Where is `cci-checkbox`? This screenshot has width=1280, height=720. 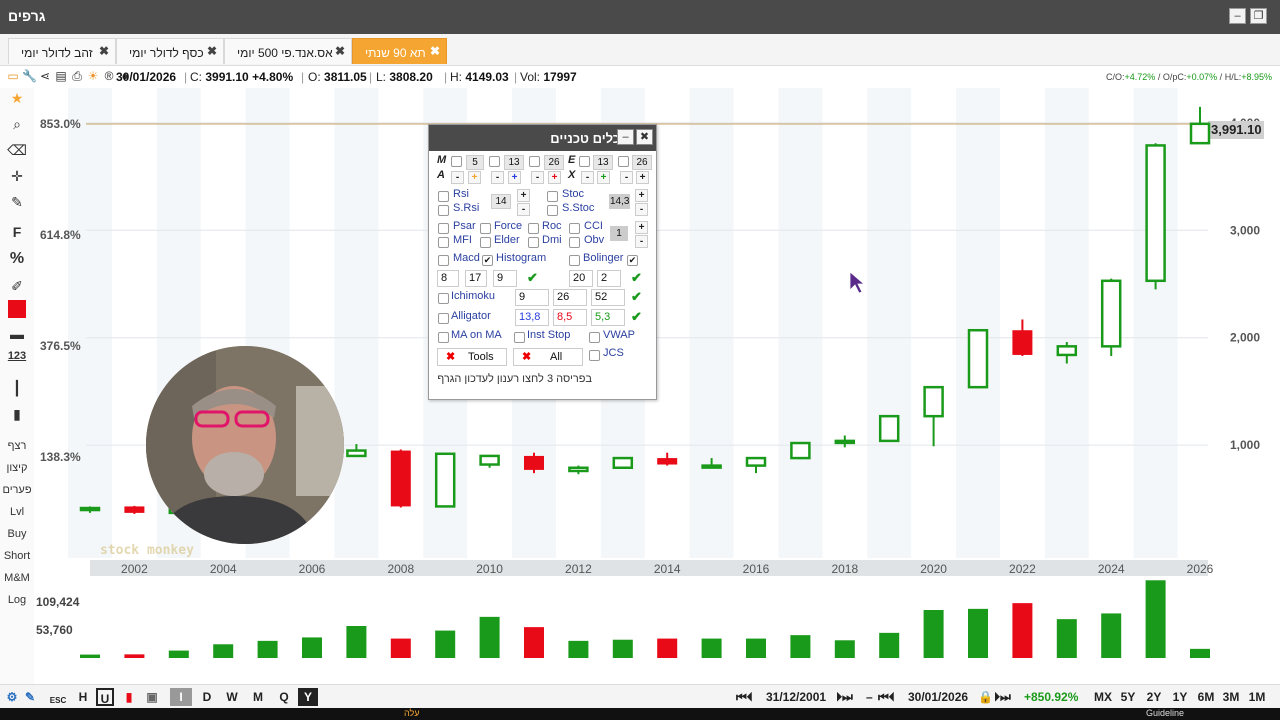 cci-checkbox is located at coordinates (574, 228).